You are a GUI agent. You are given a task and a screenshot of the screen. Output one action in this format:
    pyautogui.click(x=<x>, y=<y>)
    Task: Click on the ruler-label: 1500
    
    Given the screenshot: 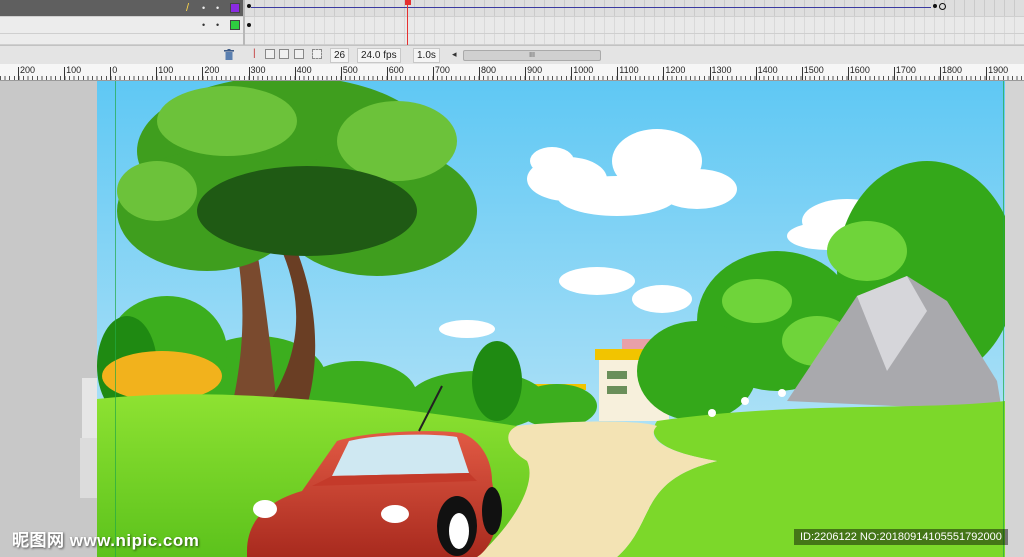 What is the action you would take?
    pyautogui.click(x=813, y=70)
    